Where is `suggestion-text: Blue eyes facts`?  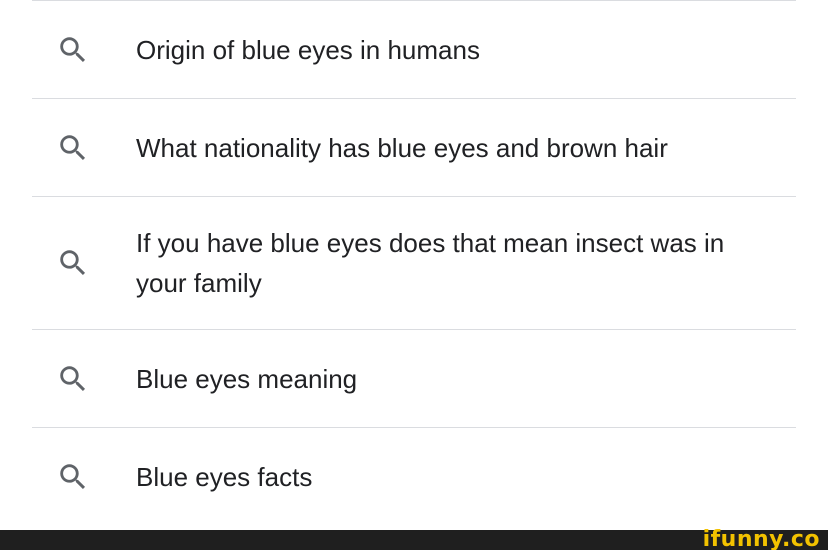 suggestion-text: Blue eyes facts is located at coordinates (224, 476).